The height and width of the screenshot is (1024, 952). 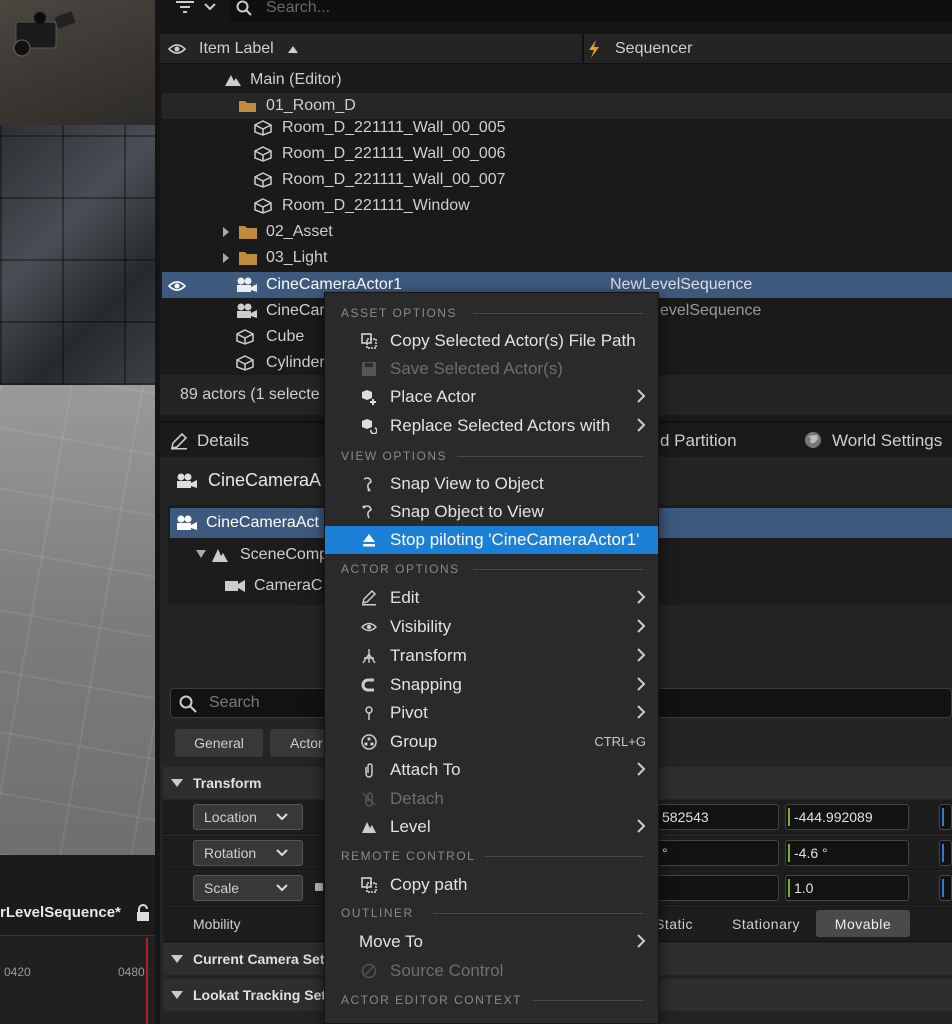 What do you see at coordinates (491, 656) in the screenshot?
I see `menu-transform: Transform` at bounding box center [491, 656].